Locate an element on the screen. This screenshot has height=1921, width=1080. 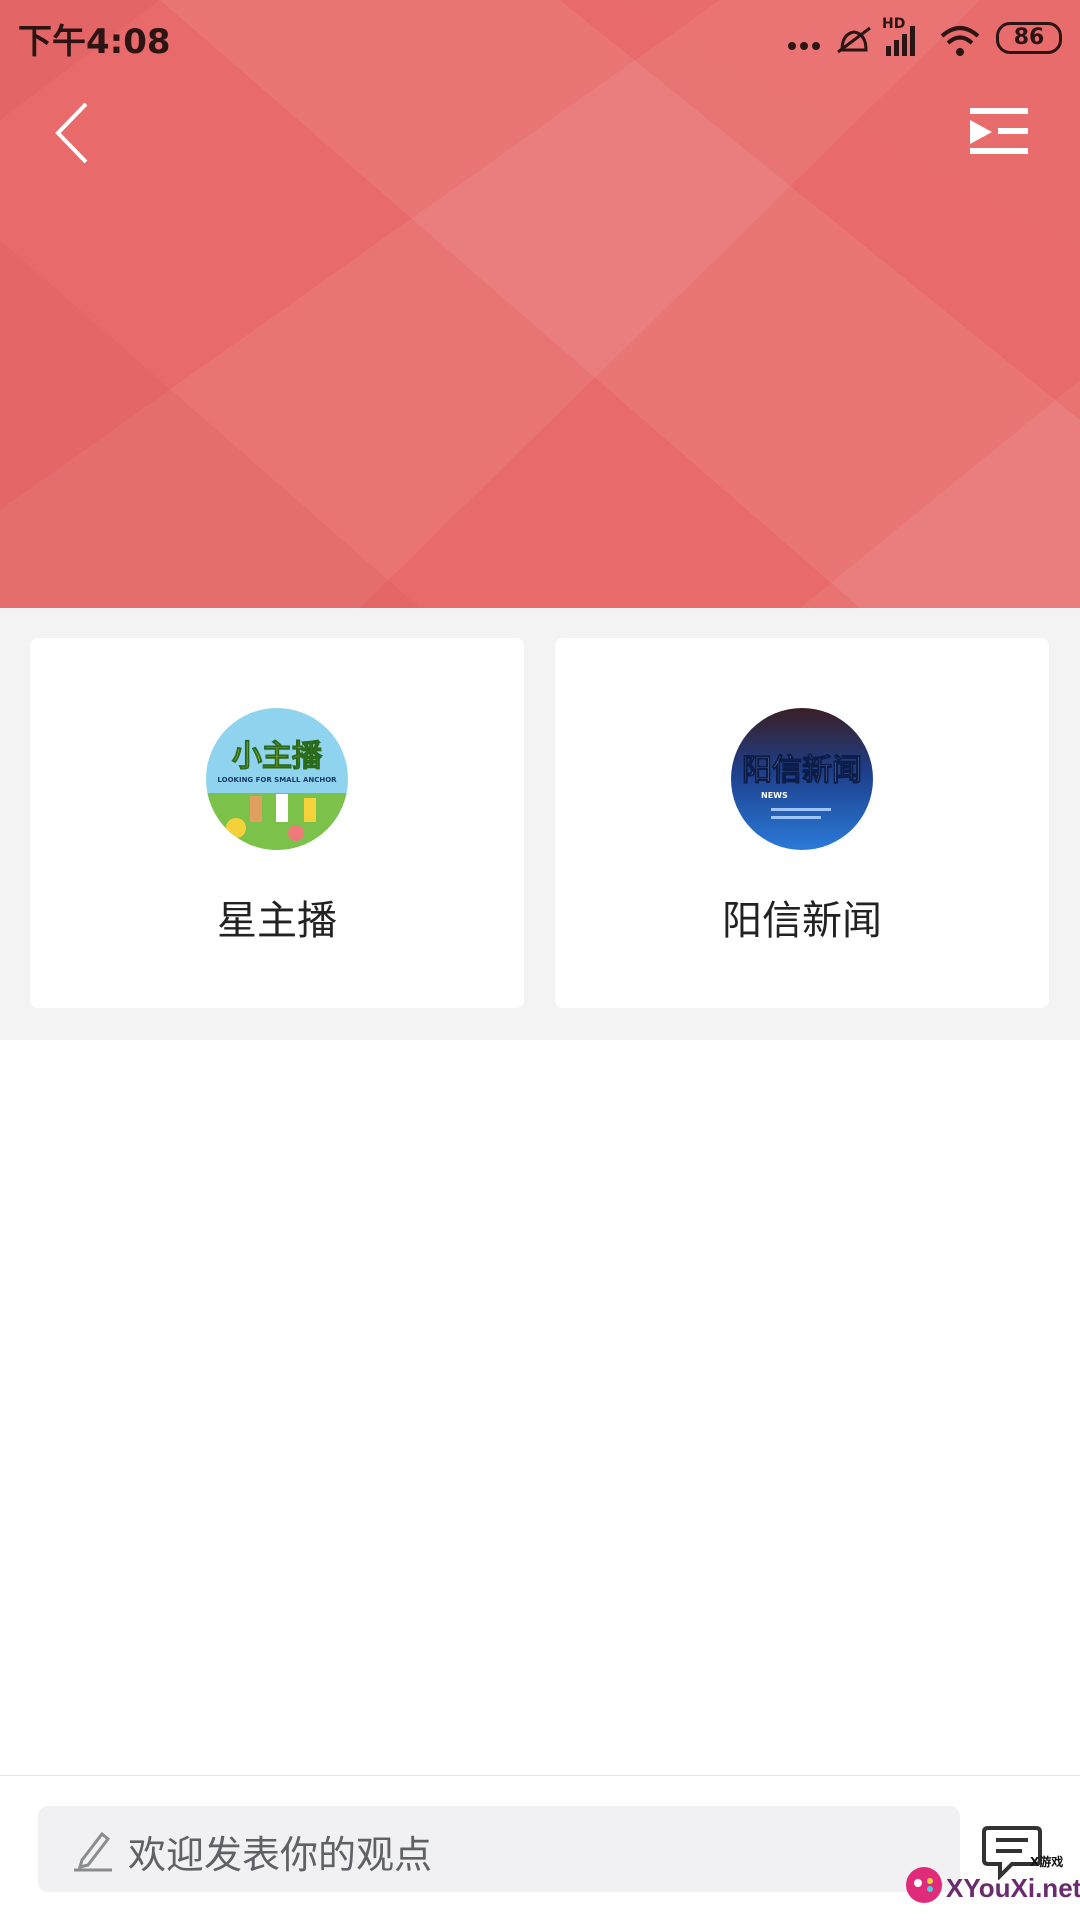
pencil-icon is located at coordinates (93, 1851).